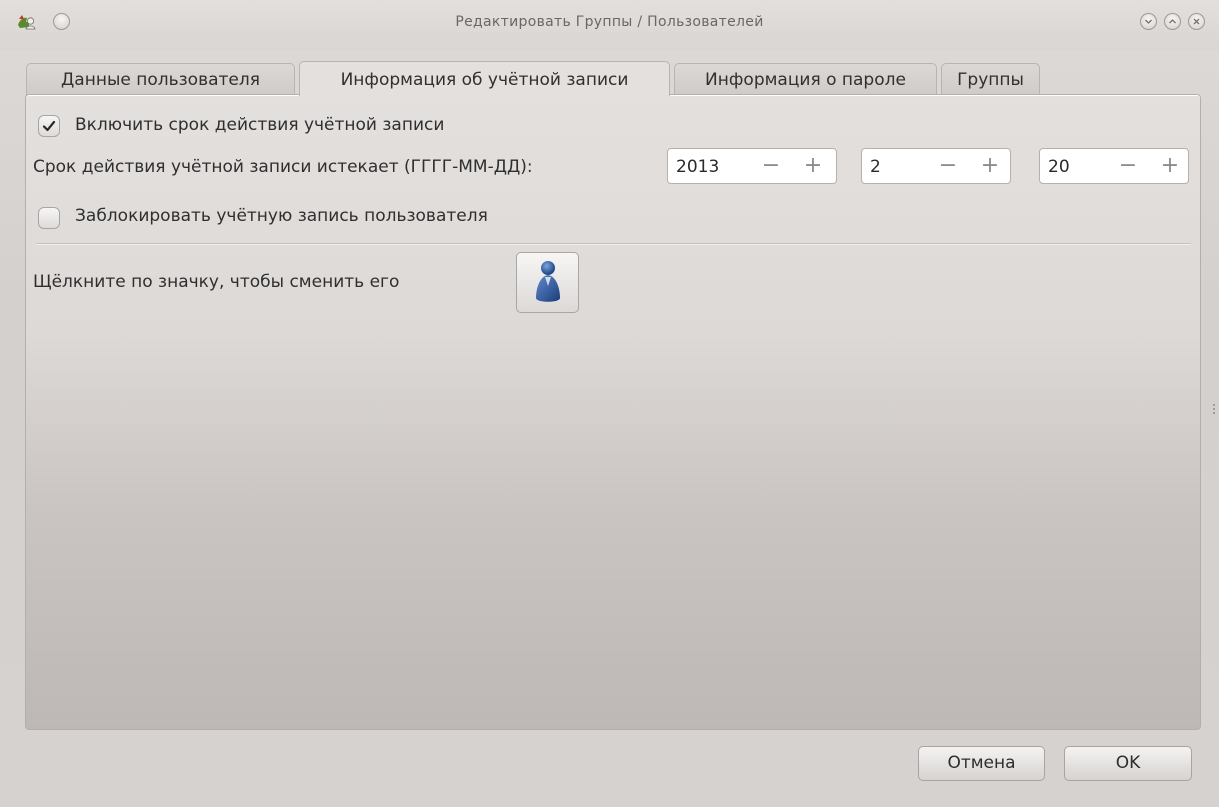 The image size is (1219, 807). I want to click on month-increment-button: +, so click(990, 166).